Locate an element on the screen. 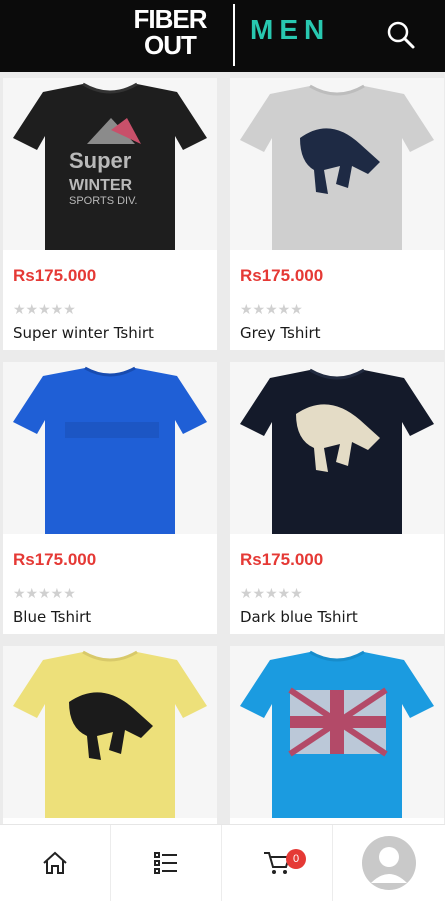  product-image: Super WINTER SPORTS DIV. is located at coordinates (110, 164).